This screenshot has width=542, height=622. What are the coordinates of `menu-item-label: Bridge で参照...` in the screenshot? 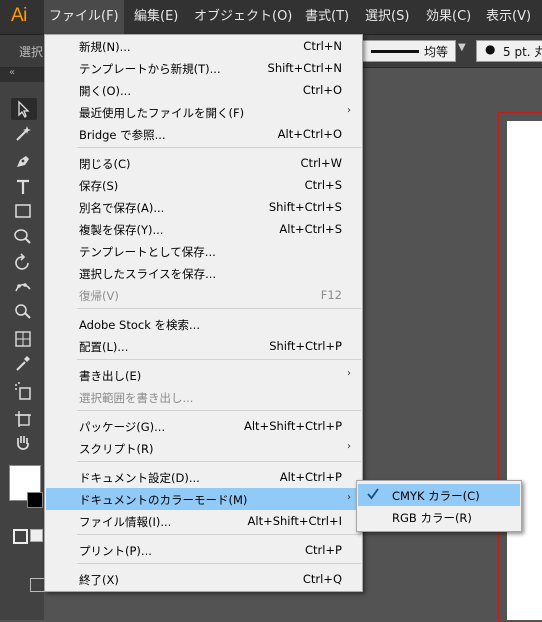 It's located at (122, 135).